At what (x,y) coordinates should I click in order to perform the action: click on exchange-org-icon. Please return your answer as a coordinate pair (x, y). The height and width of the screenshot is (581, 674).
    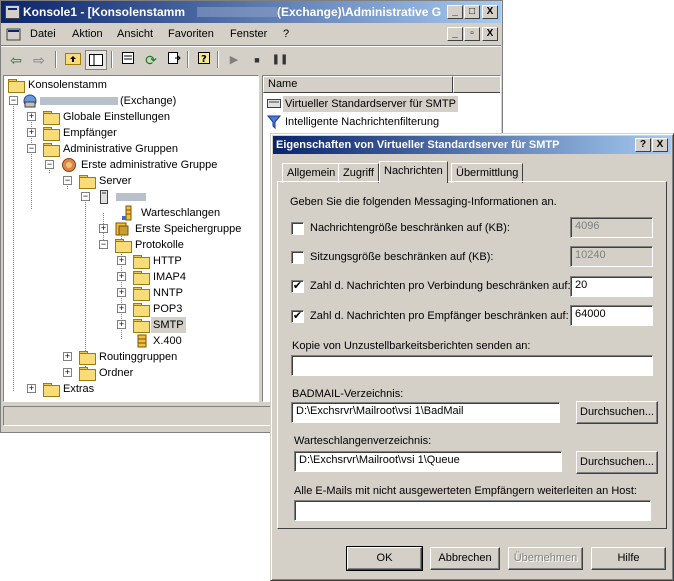
    Looking at the image, I should click on (30, 101).